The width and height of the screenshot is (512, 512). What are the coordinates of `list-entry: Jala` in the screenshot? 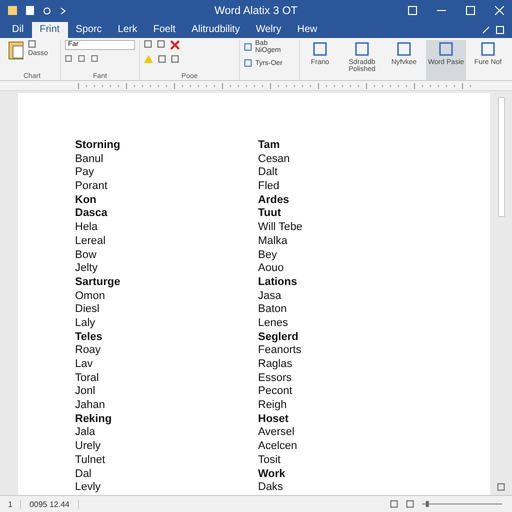 It's located at (85, 433).